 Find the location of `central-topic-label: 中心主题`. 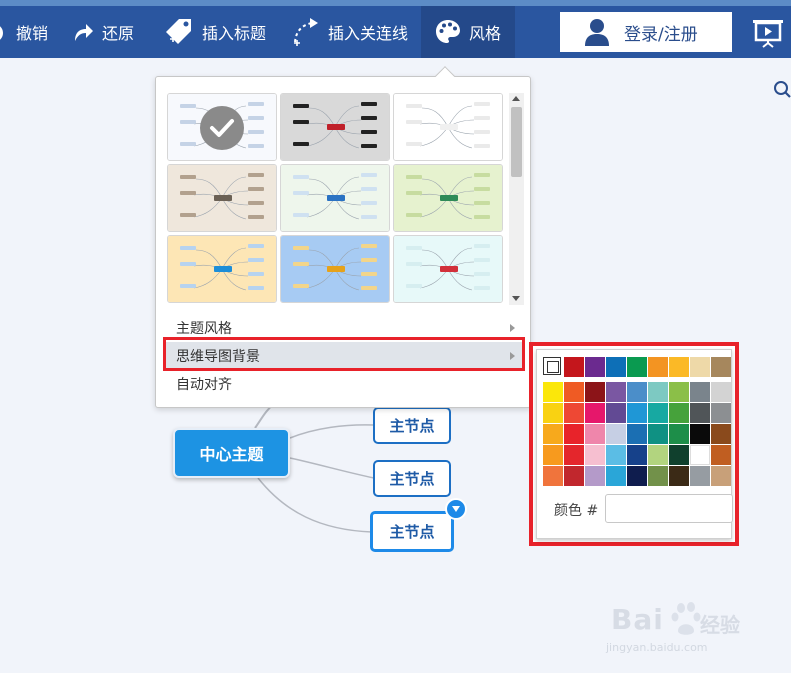

central-topic-label: 中心主题 is located at coordinates (231, 454).